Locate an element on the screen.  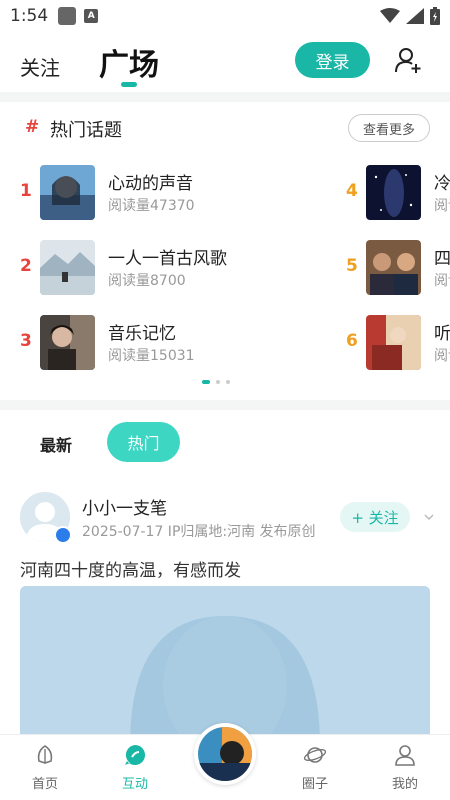
topic-item: 4 冷 阅读 is located at coordinates (398, 193).